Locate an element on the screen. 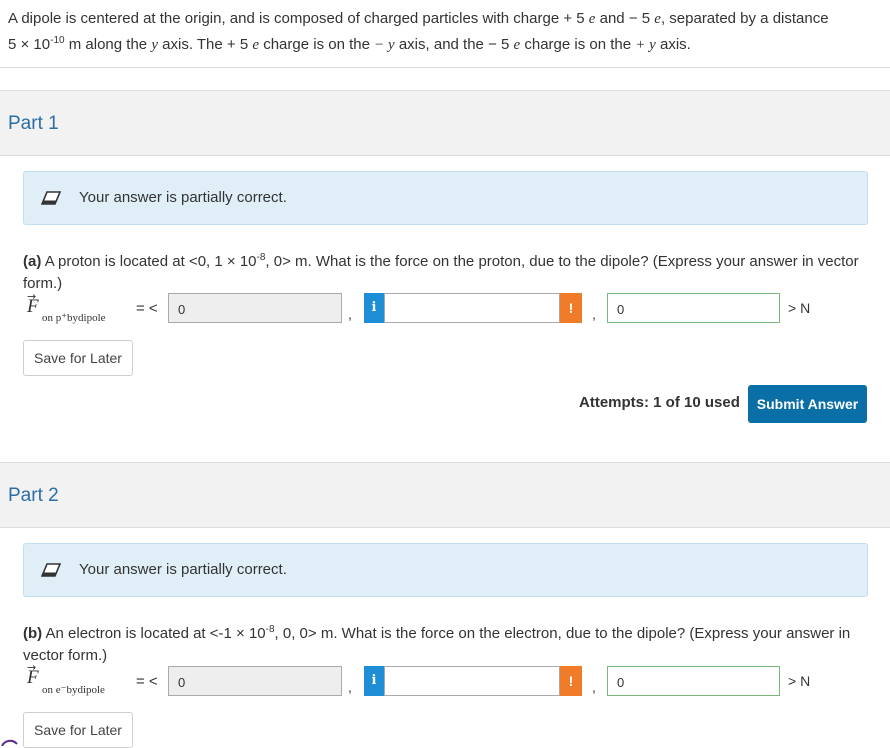 This screenshot has width=890, height=748. part1-header is located at coordinates (445, 123).